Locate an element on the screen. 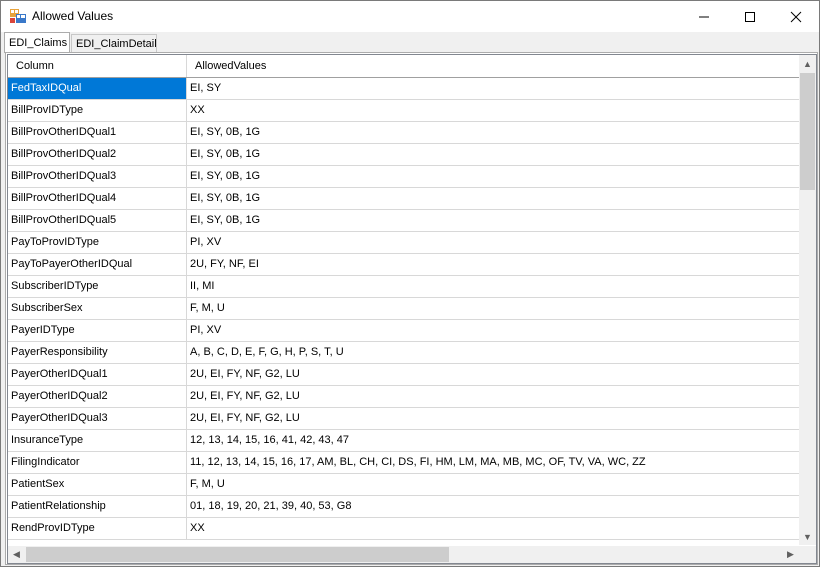 This screenshot has width=820, height=567. table-row: FedTaxIDQual EI, SY is located at coordinates (404, 89).